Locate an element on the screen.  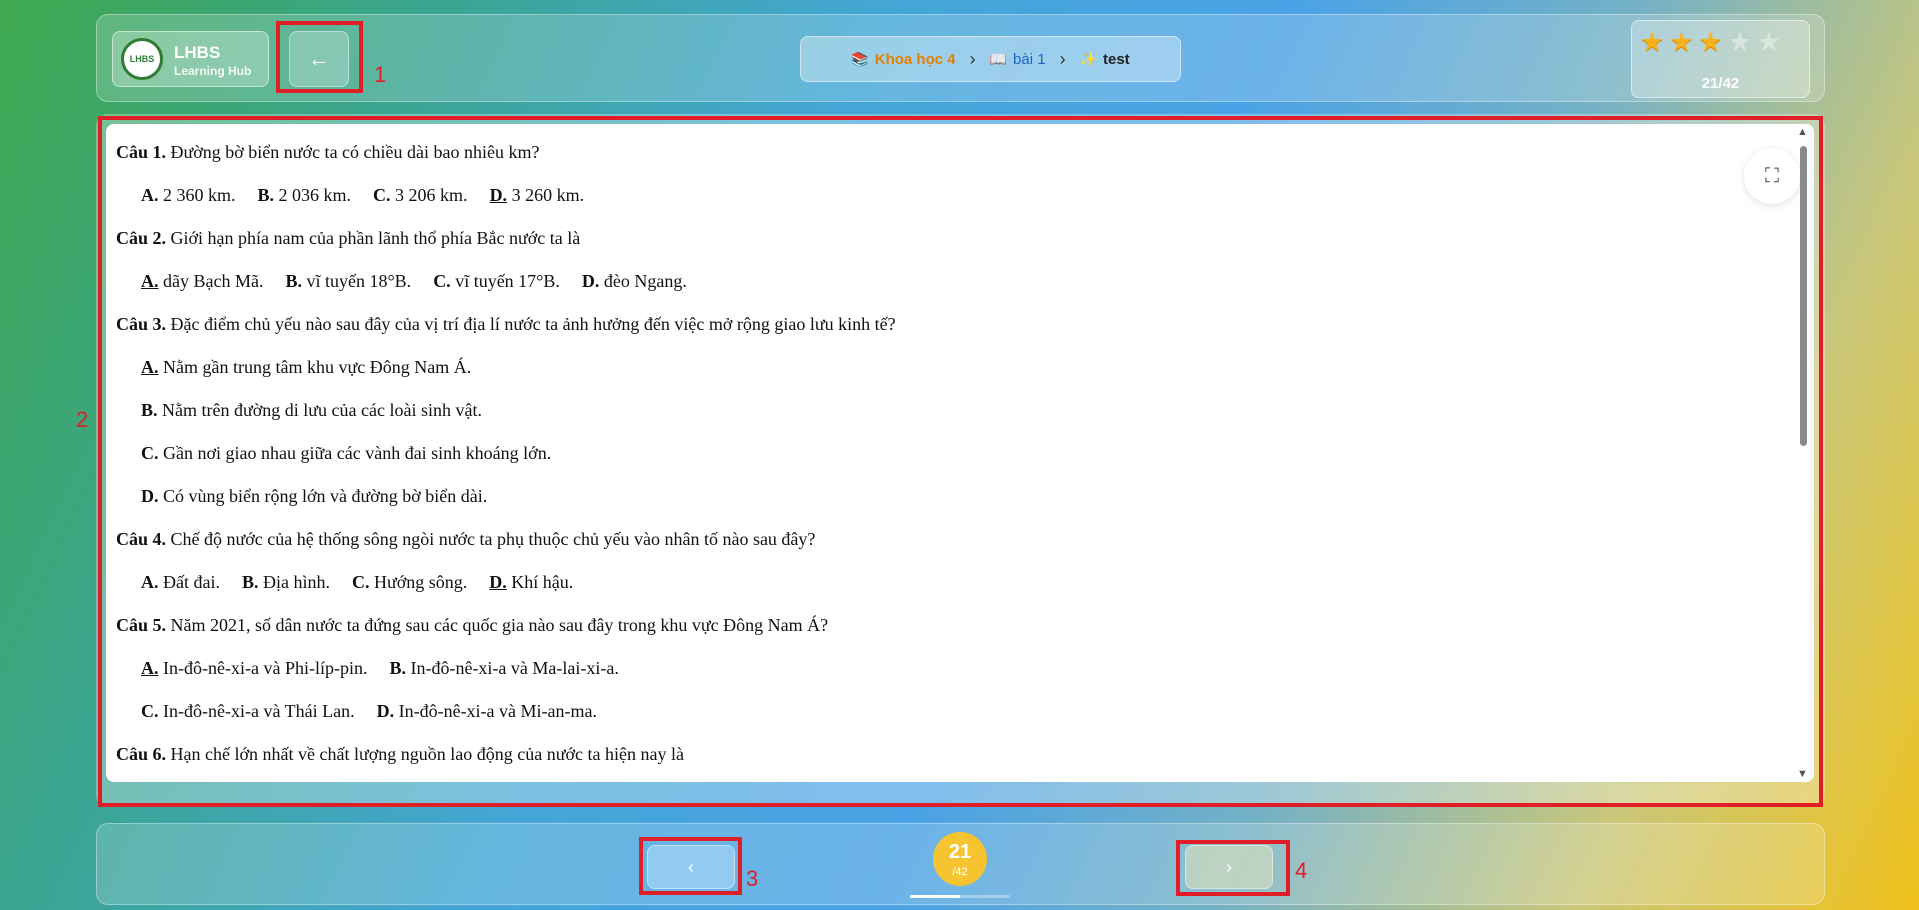
book-icon: 📖 is located at coordinates (998, 58).